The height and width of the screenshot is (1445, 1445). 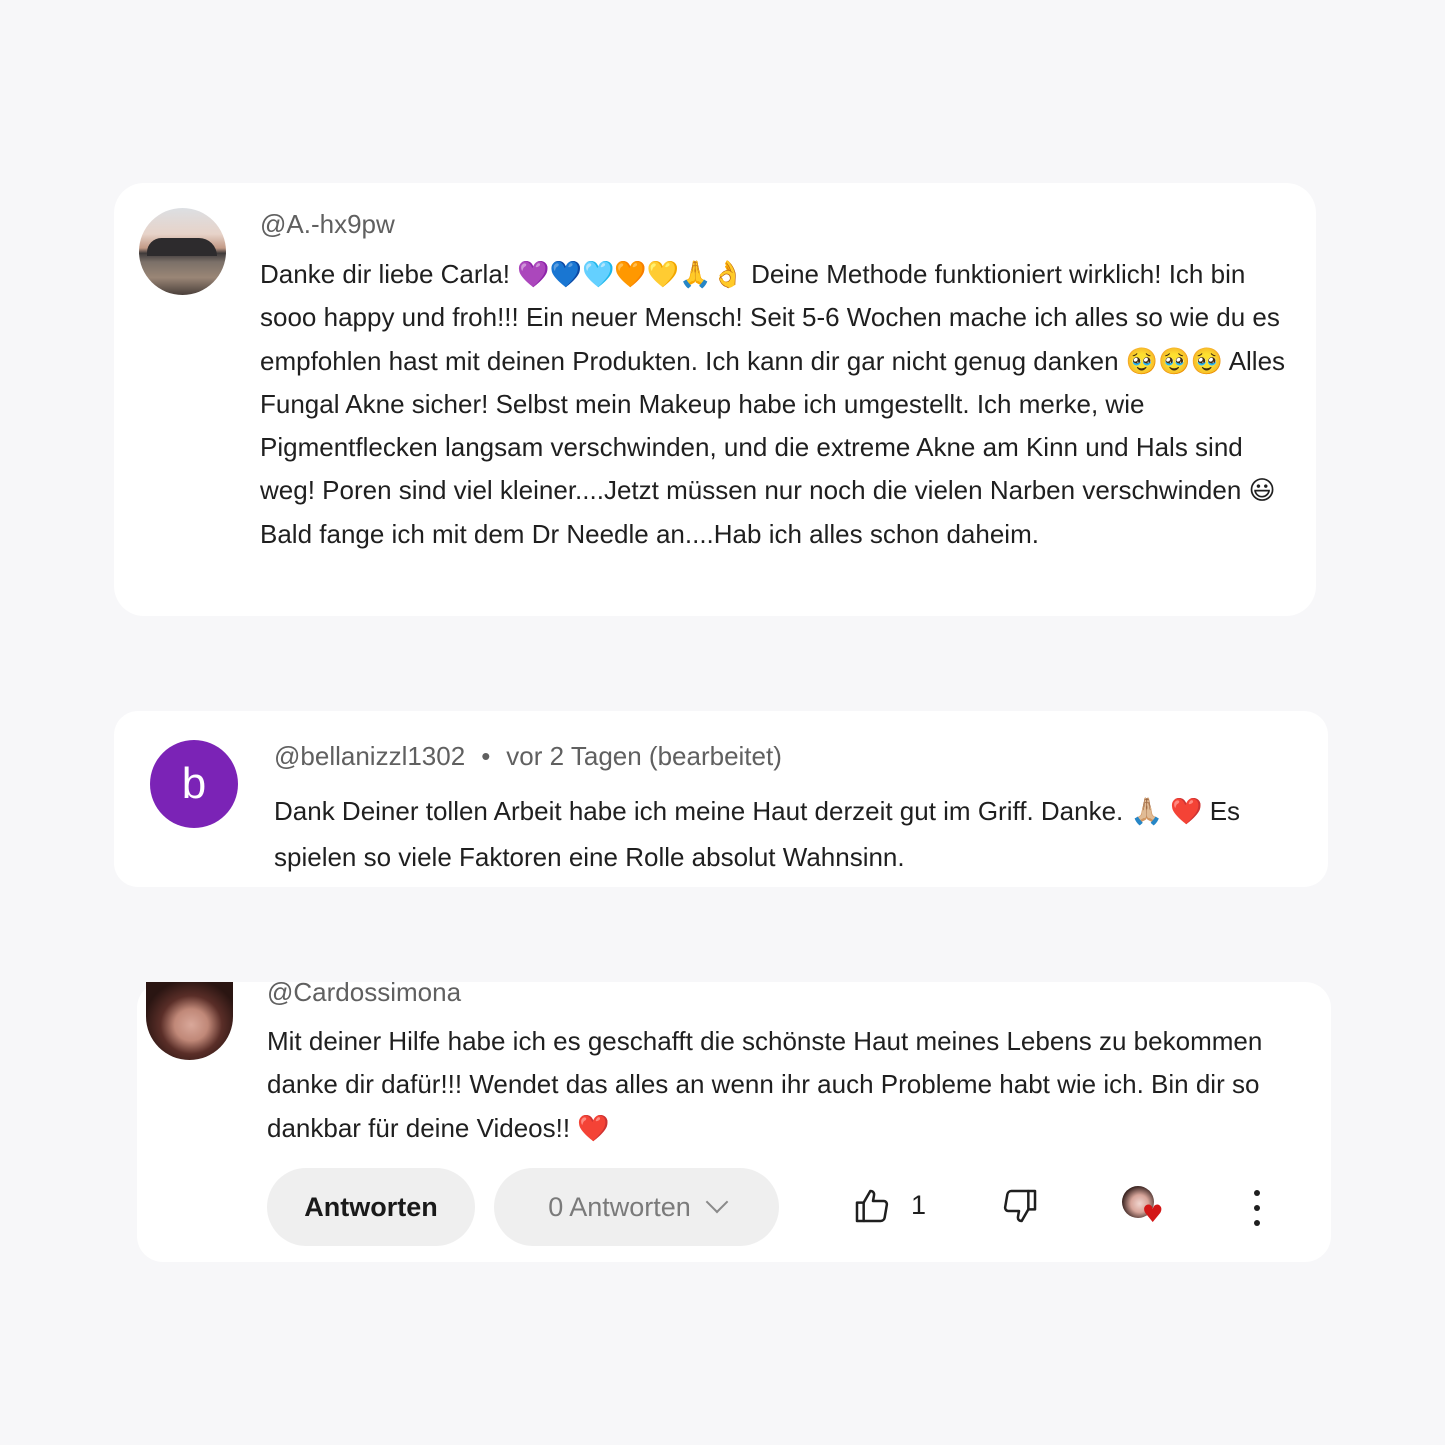 I want to click on reply-button: Antworten, so click(x=371, y=1207).